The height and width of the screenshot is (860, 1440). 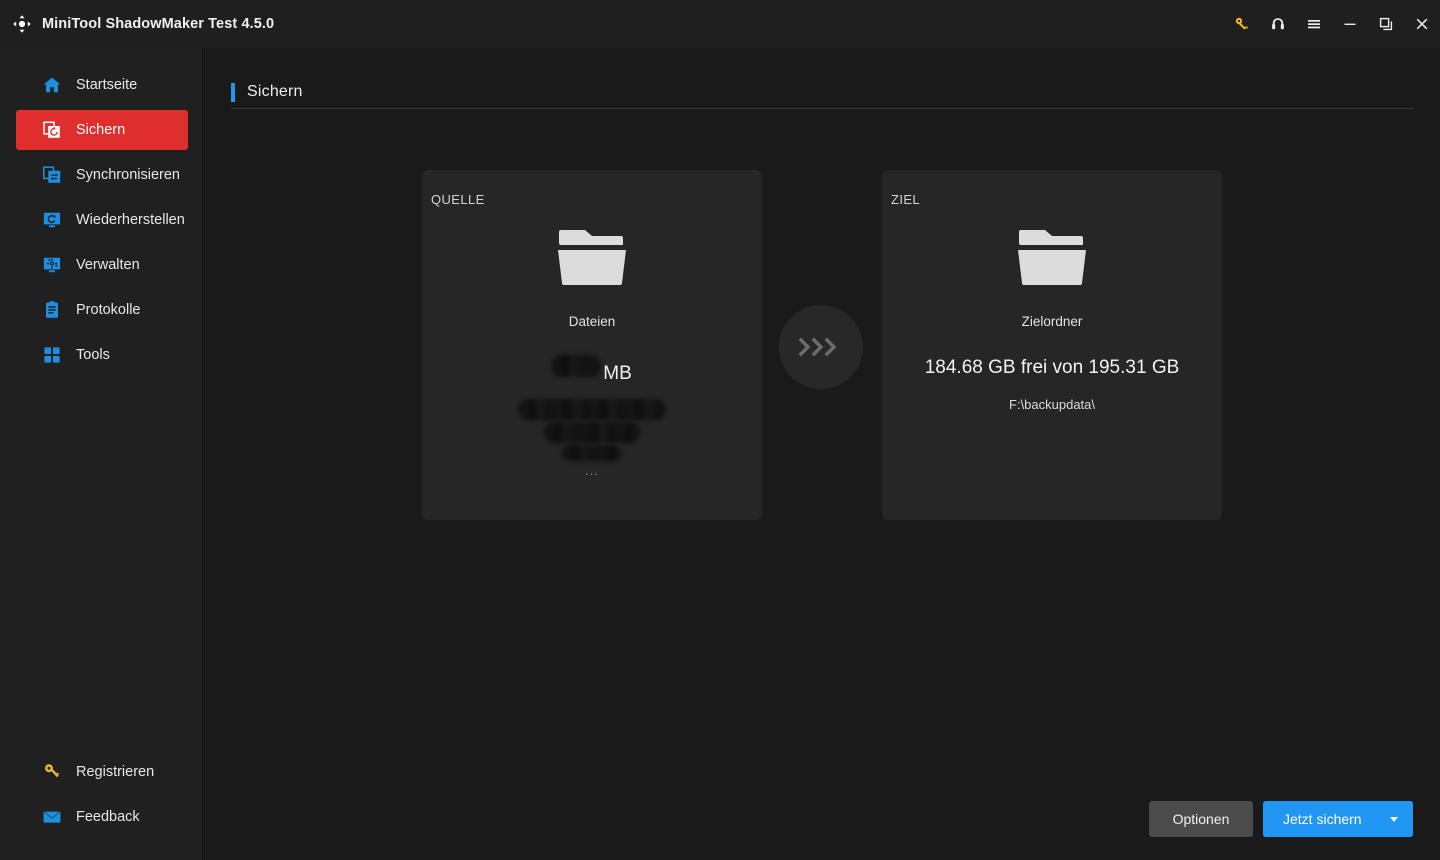 I want to click on sync-icon, so click(x=52, y=175).